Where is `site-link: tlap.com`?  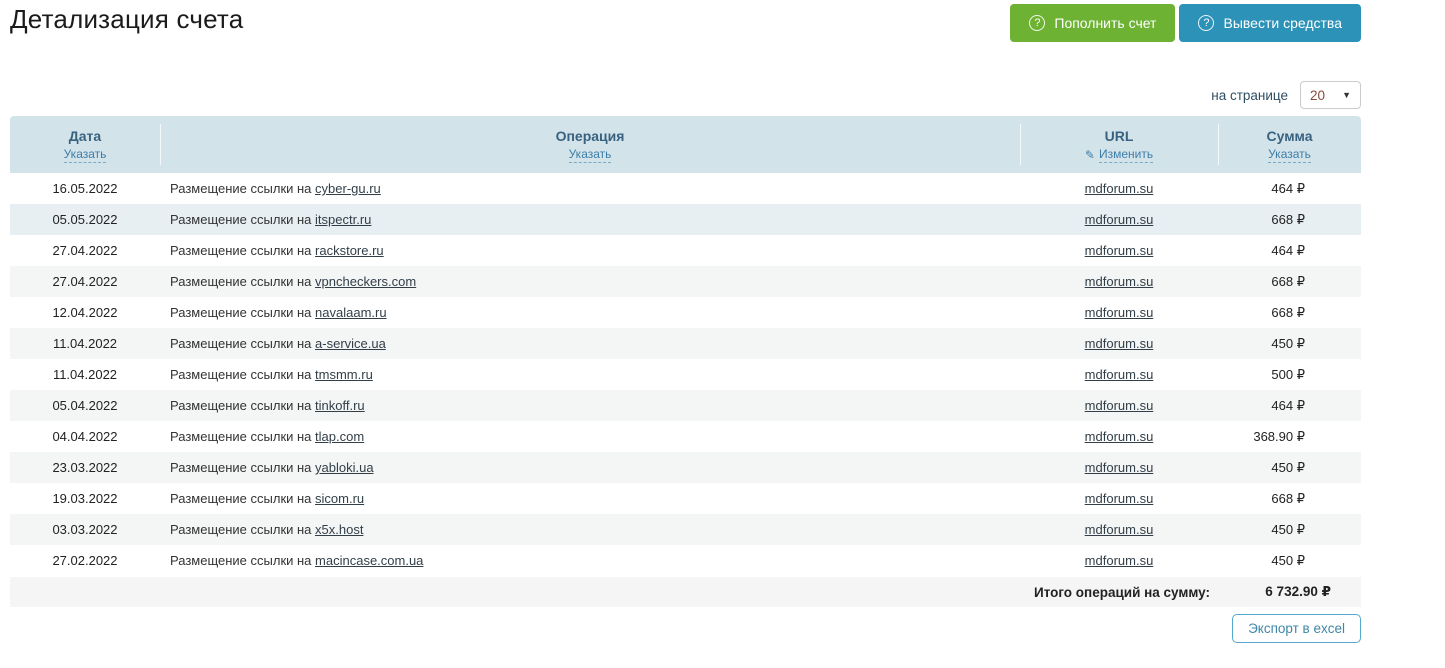
site-link: tlap.com is located at coordinates (339, 436).